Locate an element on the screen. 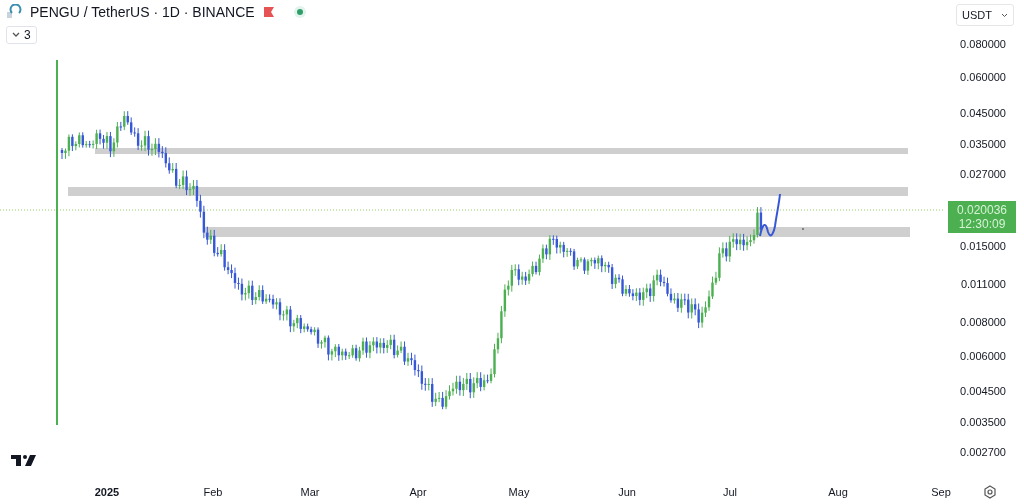  date-label: 2025 is located at coordinates (107, 492).